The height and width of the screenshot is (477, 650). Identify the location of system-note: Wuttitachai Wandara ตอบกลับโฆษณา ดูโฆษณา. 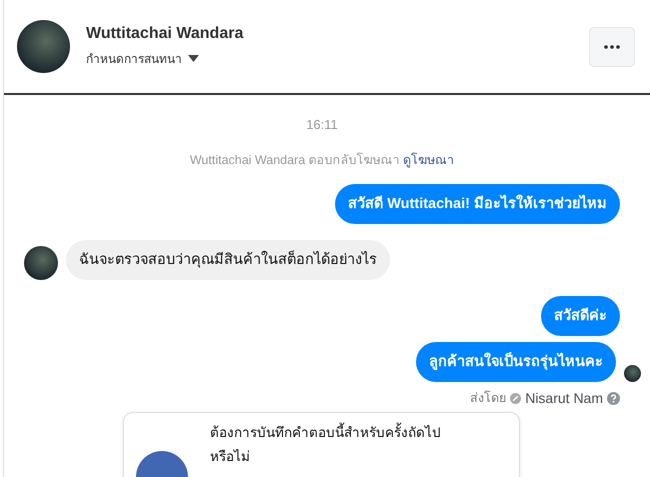
(322, 161).